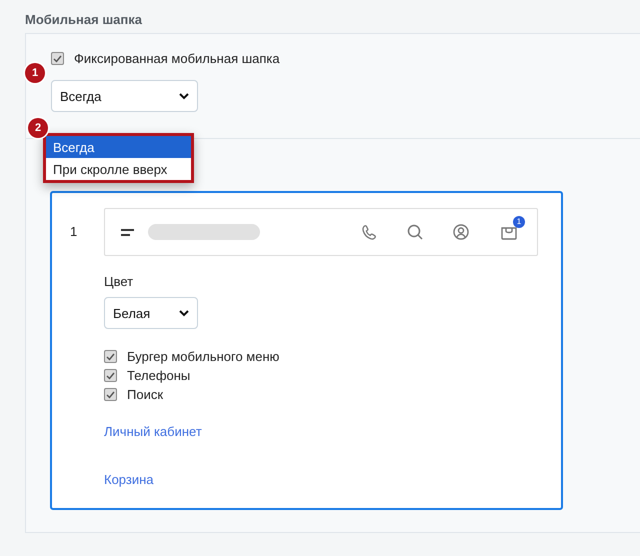 Image resolution: width=640 pixels, height=556 pixels. Describe the element at coordinates (461, 232) in the screenshot. I see `user-icon` at that location.